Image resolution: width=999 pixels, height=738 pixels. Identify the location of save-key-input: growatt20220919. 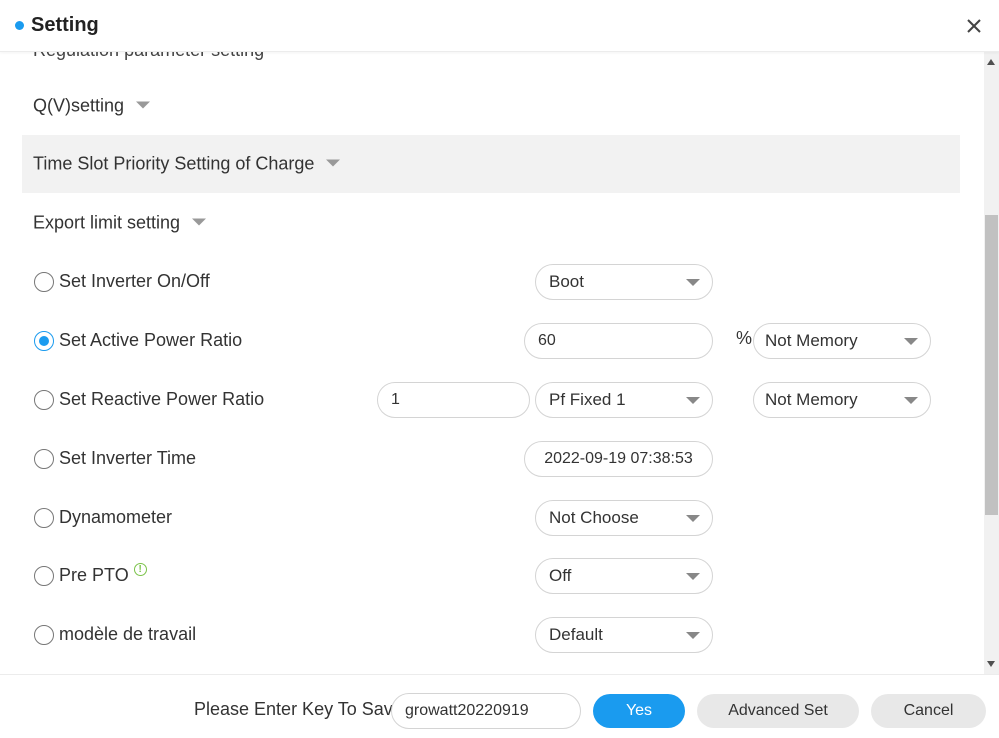
(486, 711).